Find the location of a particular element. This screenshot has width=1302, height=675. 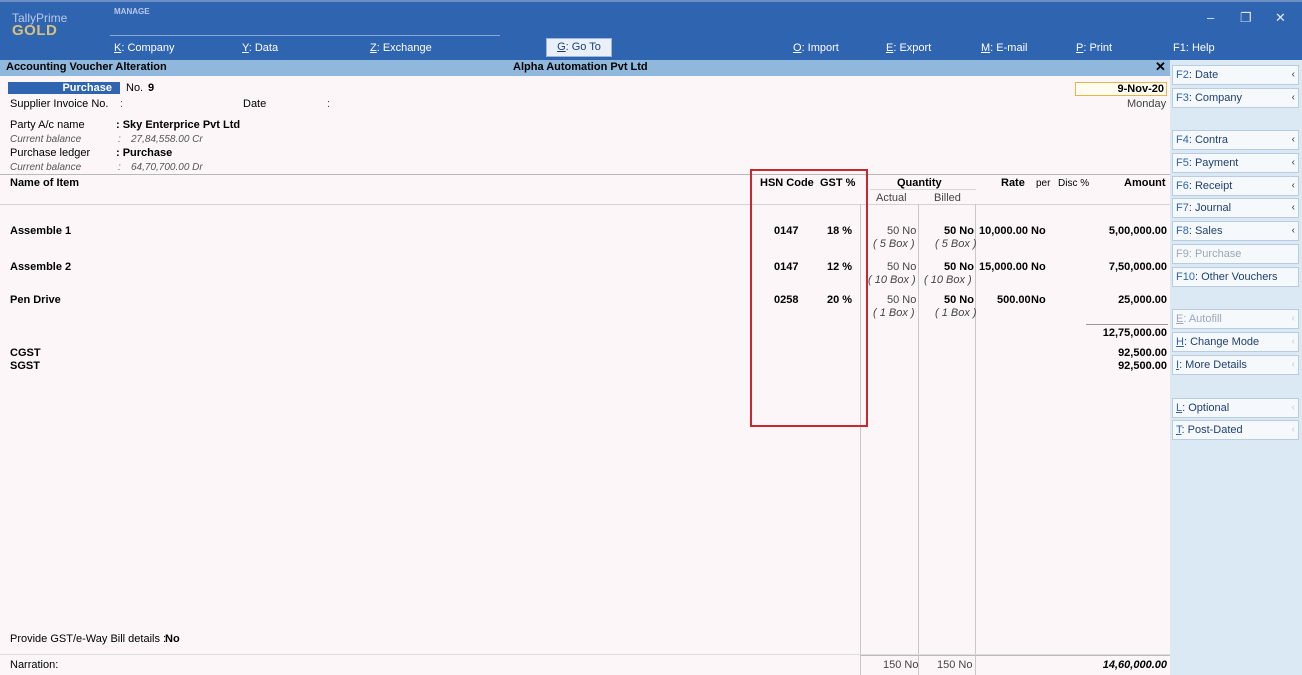

voucher-no-label: No. is located at coordinates (135, 88).